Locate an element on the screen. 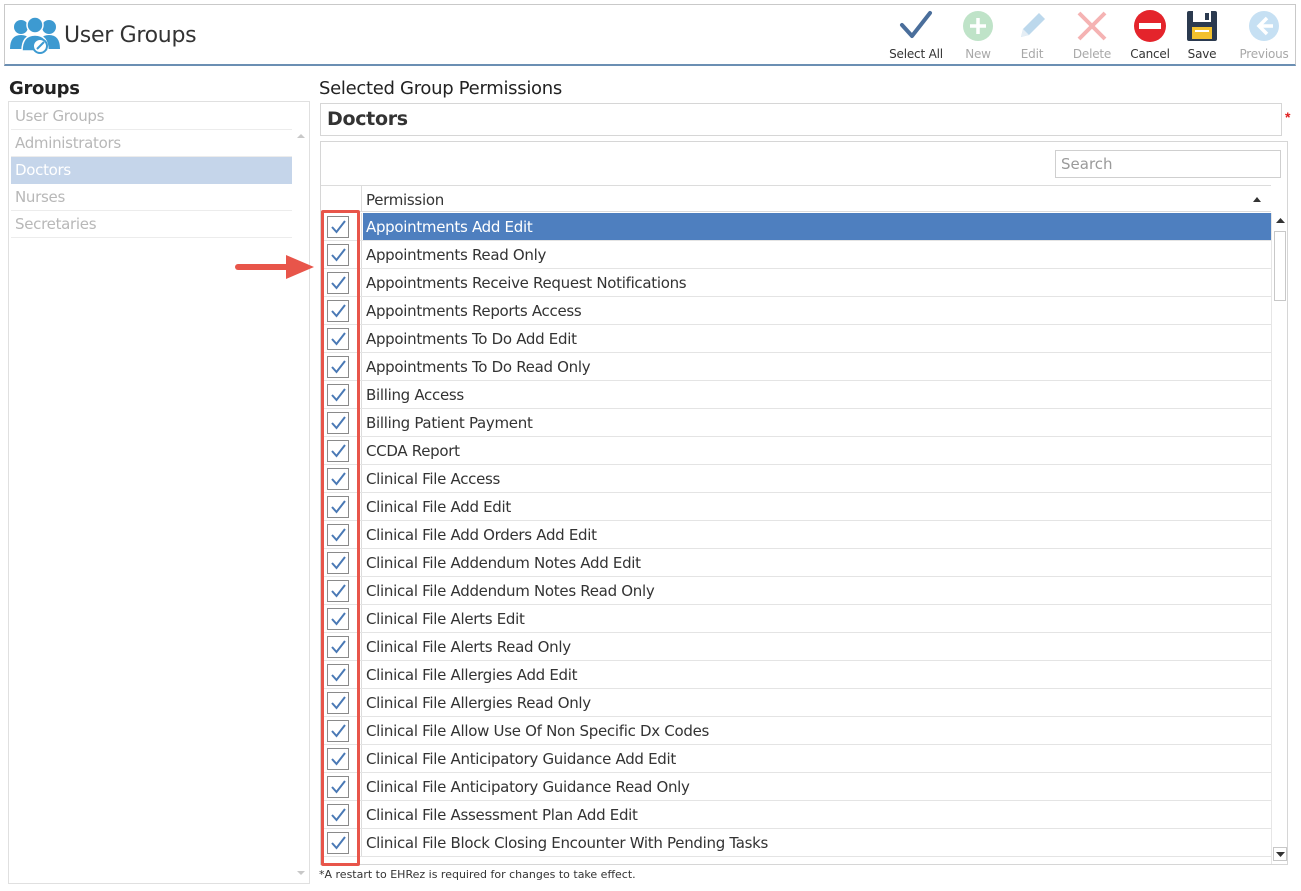 This screenshot has height=891, width=1301. table-row: Billing Patient Payment is located at coordinates (796, 423).